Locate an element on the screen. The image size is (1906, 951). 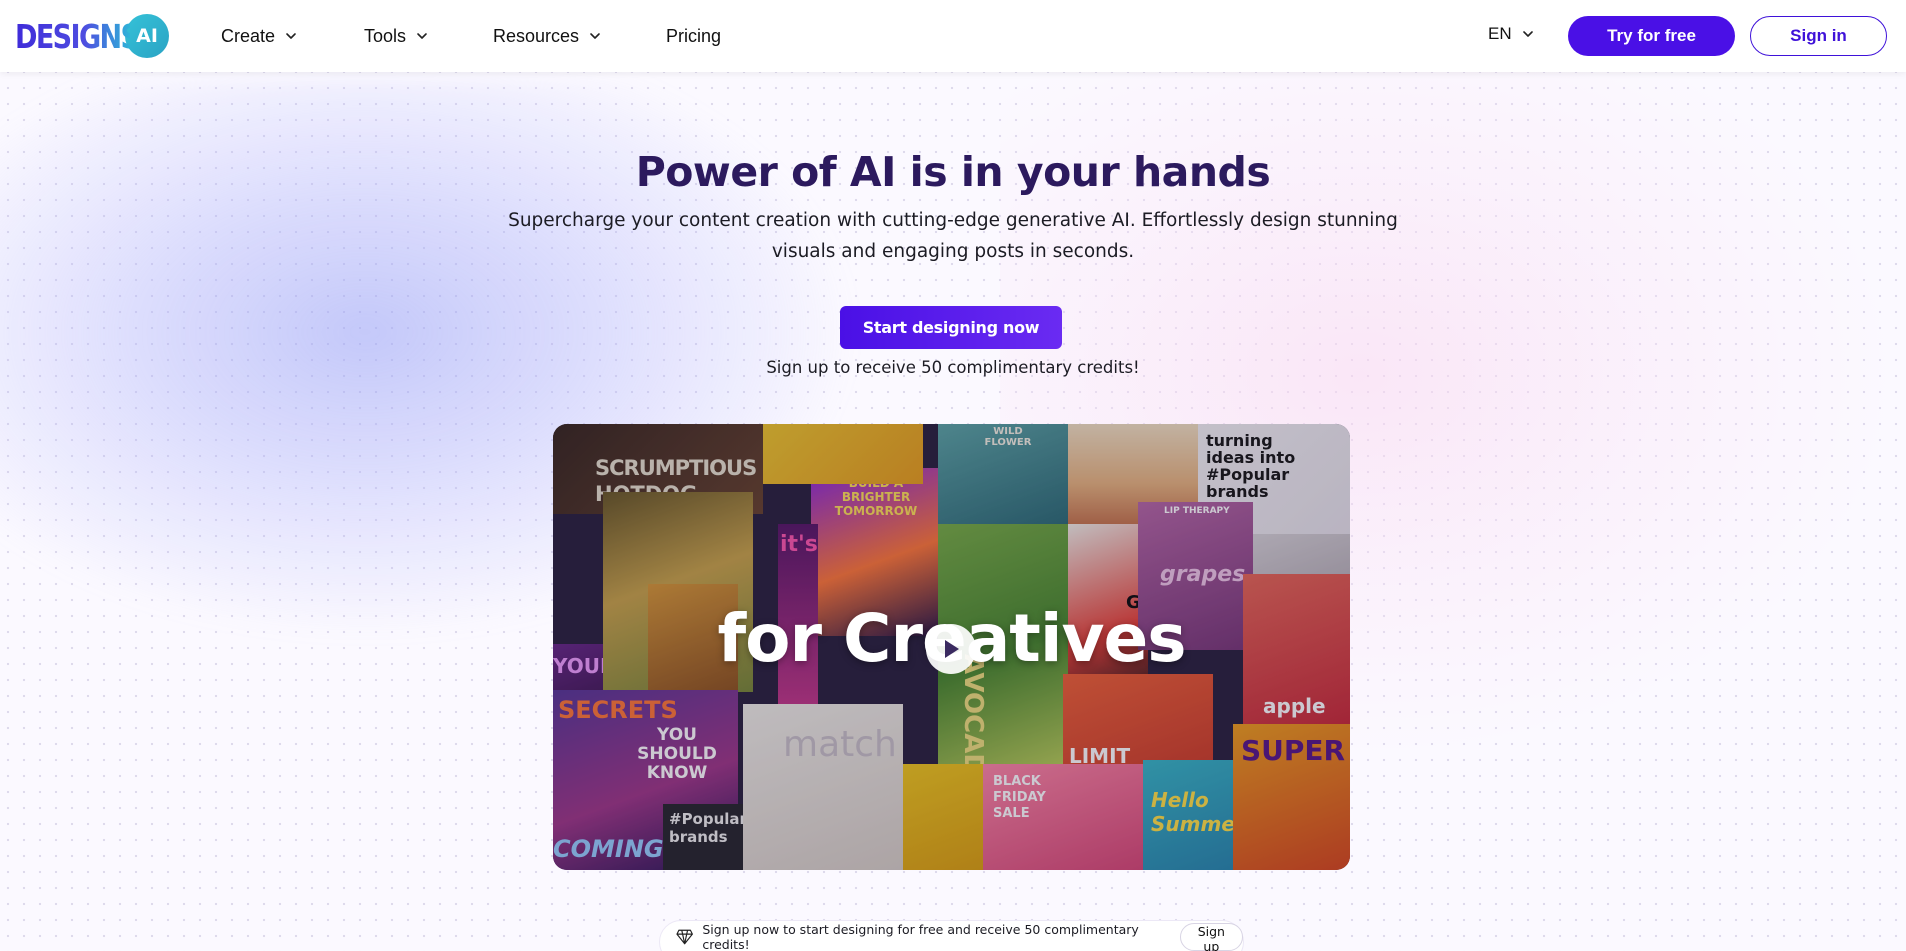
nav-resources: Resources is located at coordinates (547, 36).